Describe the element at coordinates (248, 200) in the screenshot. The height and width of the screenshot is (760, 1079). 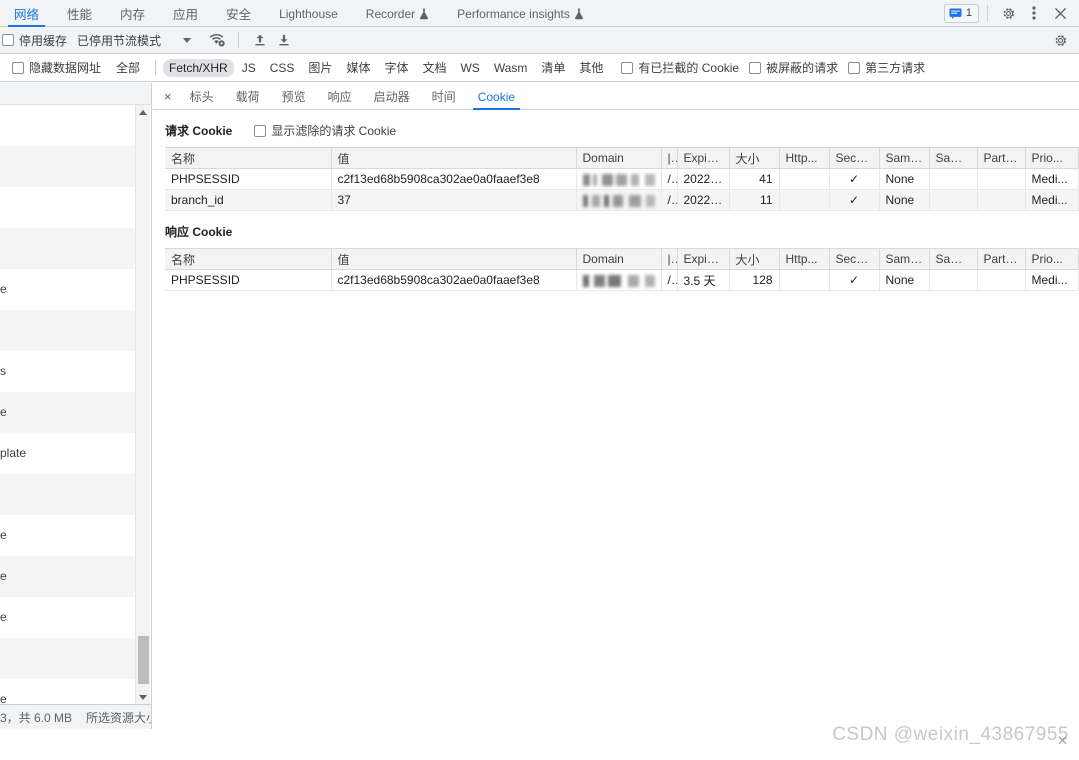
I see `cell-name: branch_id` at that location.